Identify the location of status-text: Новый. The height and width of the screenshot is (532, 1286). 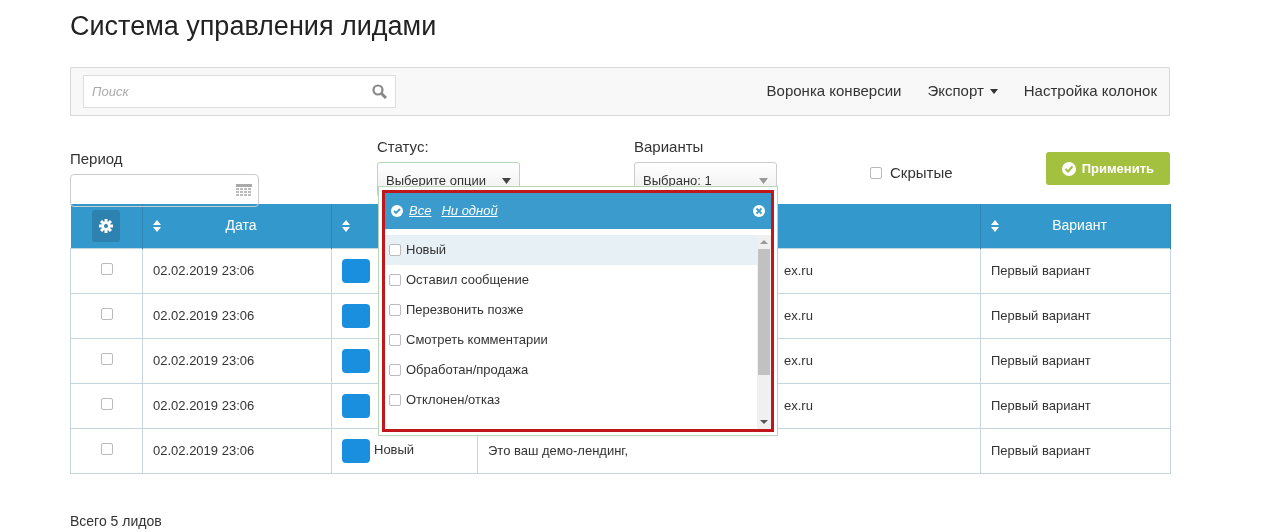
(394, 449).